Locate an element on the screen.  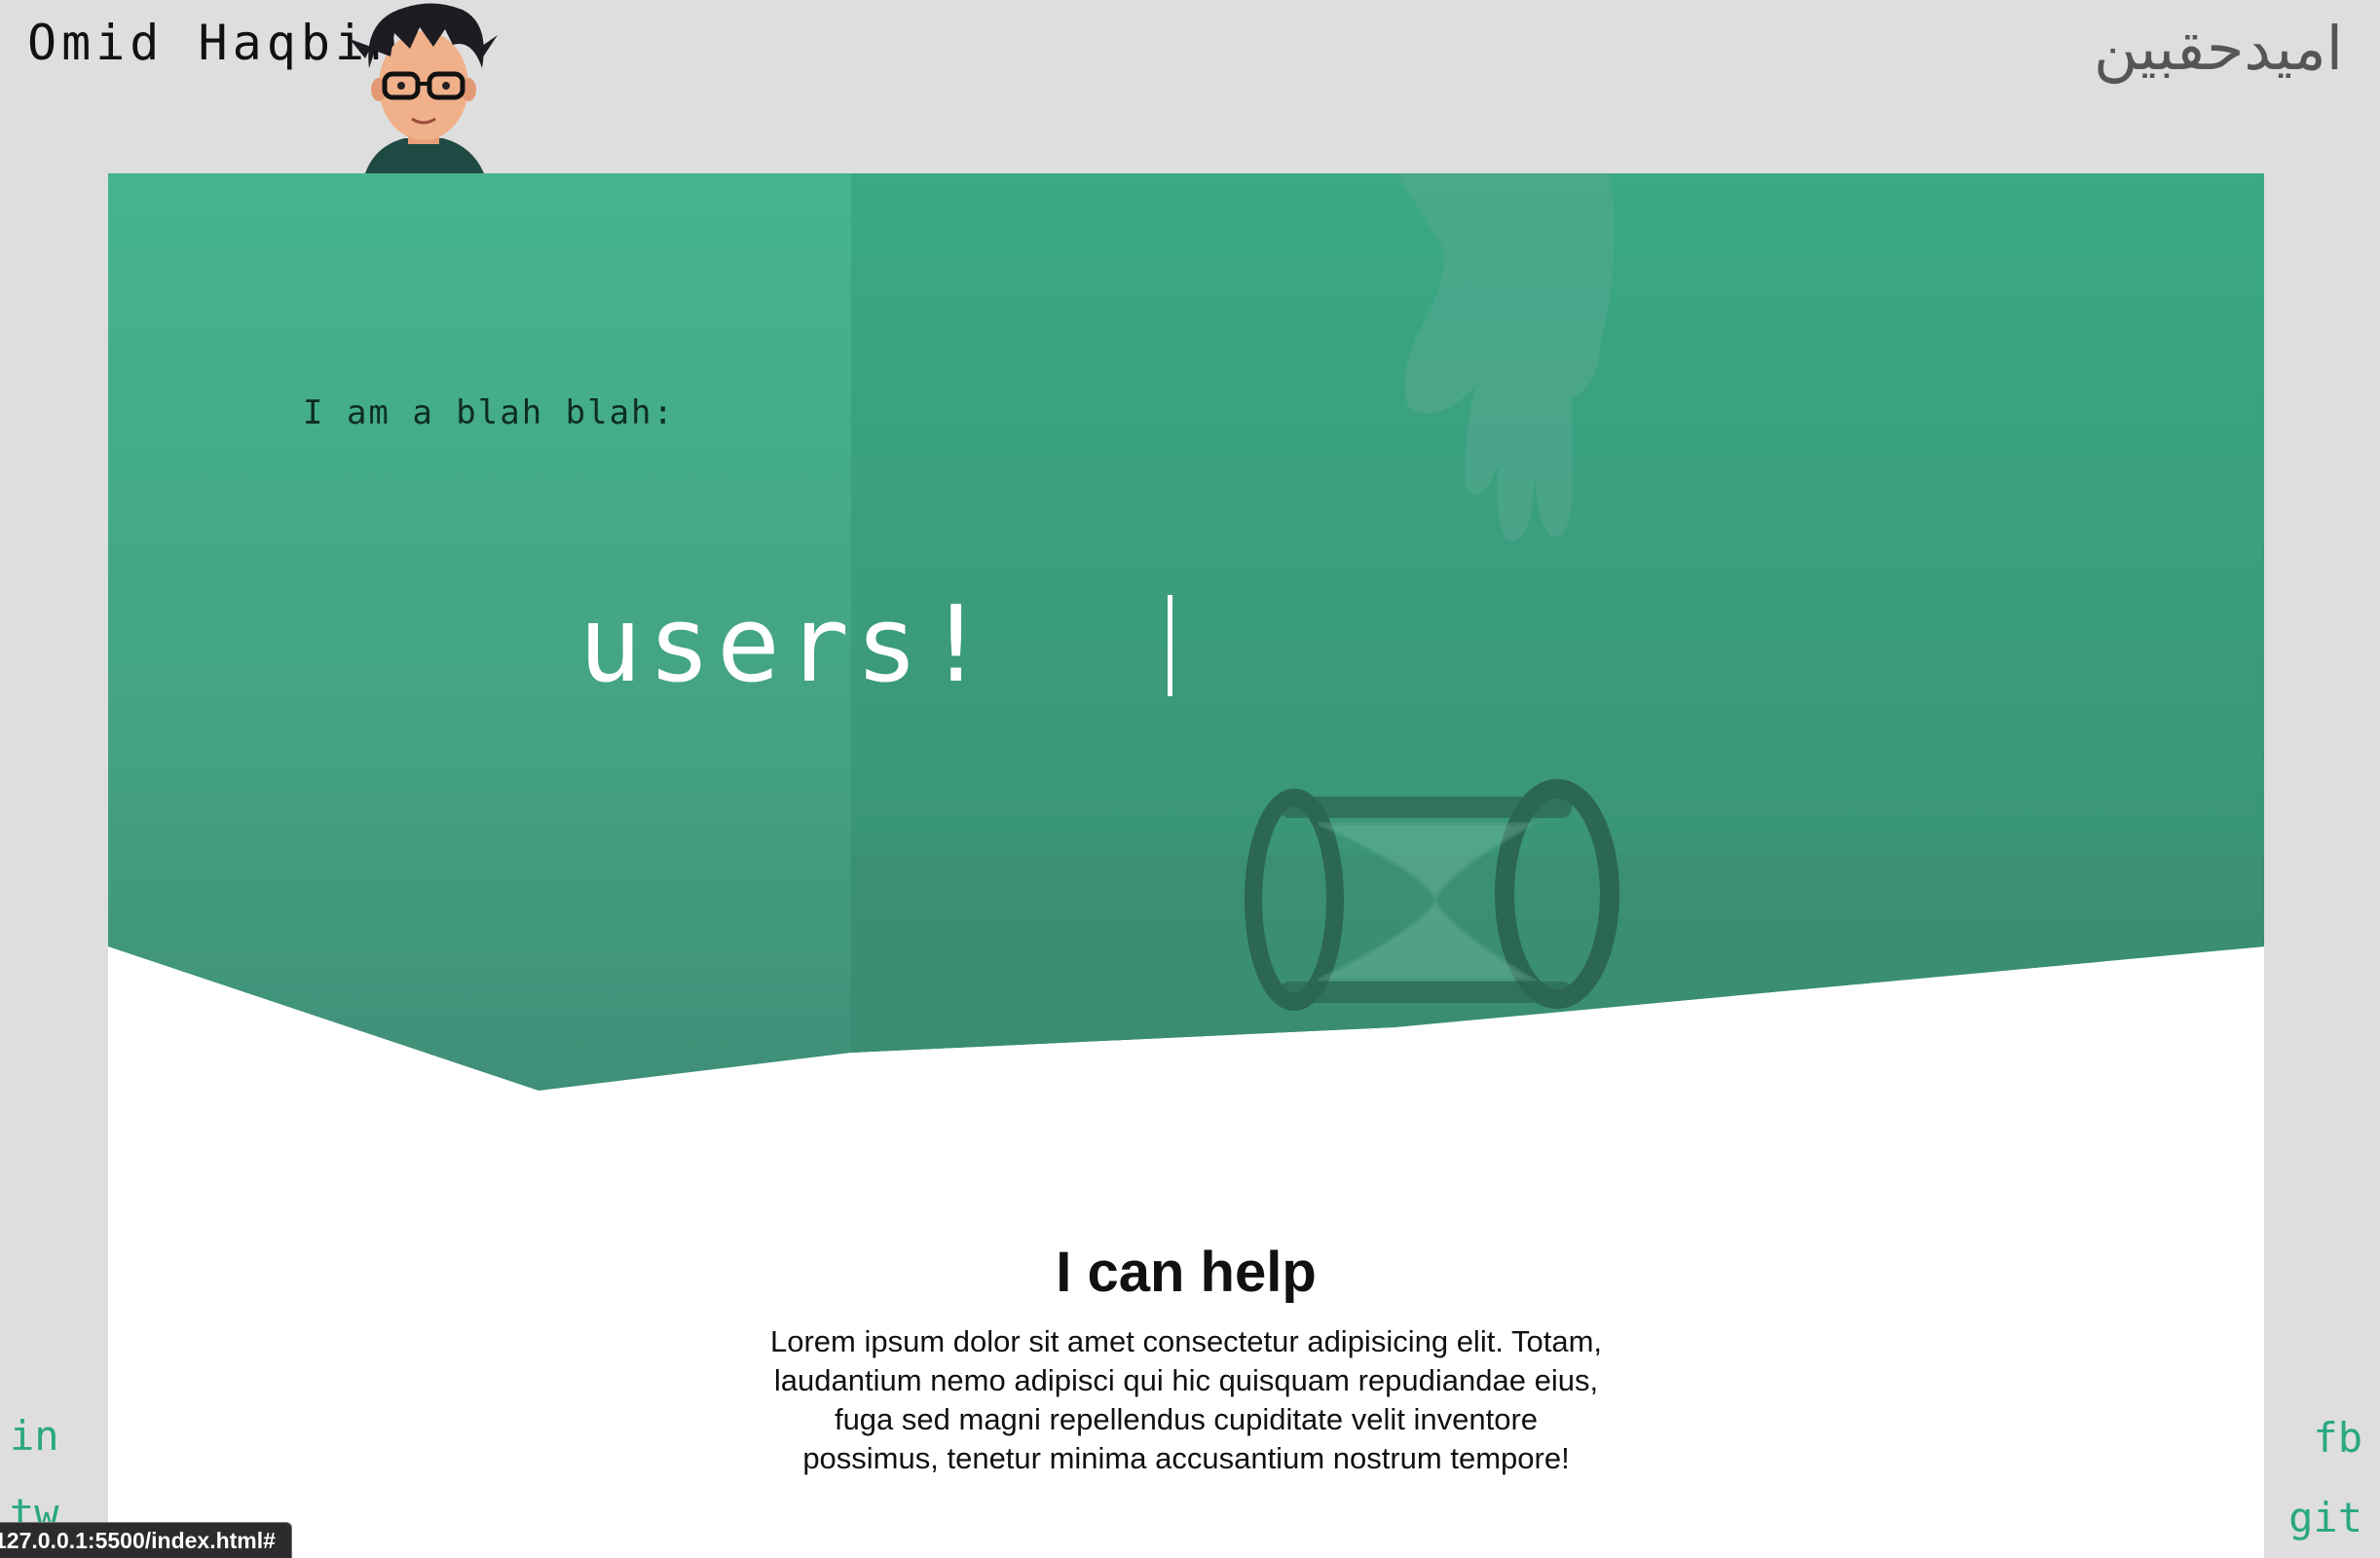
text-caret is located at coordinates (1170, 645).